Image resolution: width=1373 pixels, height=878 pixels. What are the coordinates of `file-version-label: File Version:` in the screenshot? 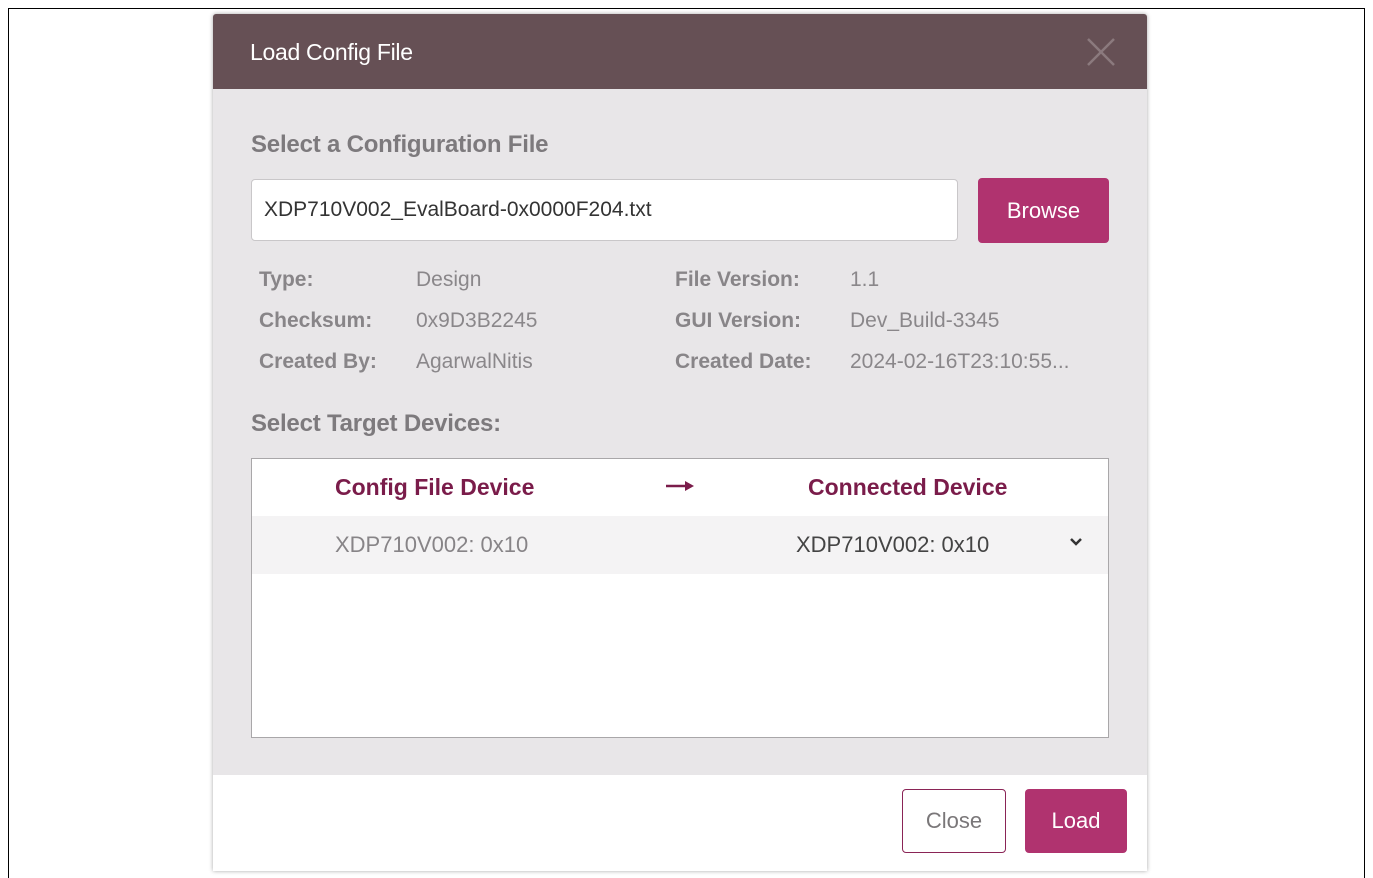 It's located at (737, 279).